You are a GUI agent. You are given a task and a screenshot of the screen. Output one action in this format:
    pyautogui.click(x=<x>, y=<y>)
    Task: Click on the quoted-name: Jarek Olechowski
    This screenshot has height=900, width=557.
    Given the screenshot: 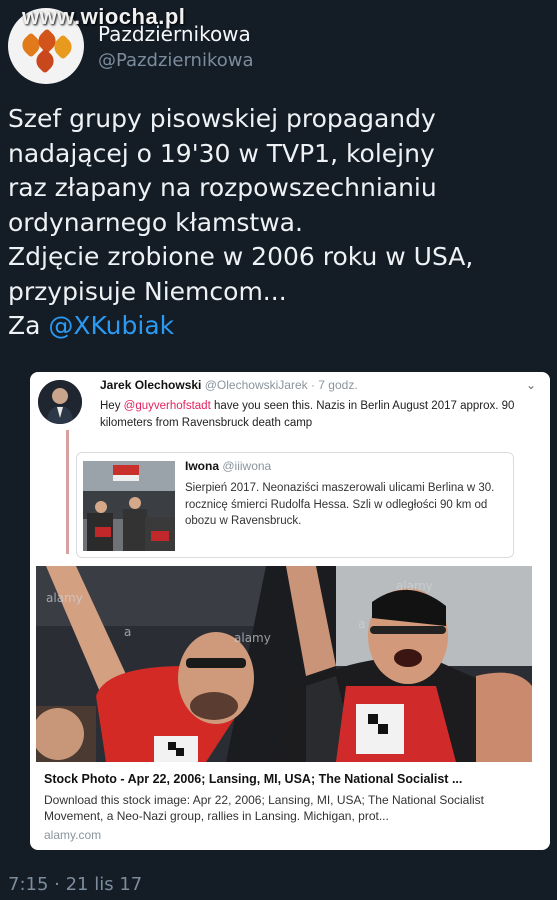 What is the action you would take?
    pyautogui.click(x=150, y=385)
    